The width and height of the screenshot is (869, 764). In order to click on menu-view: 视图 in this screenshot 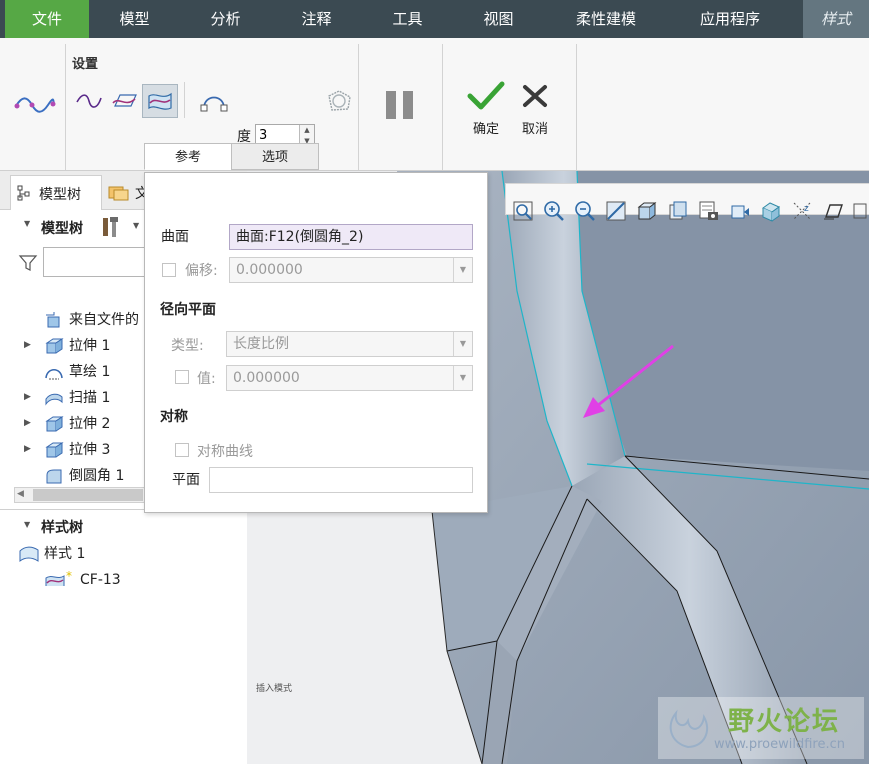, I will do `click(498, 19)`.